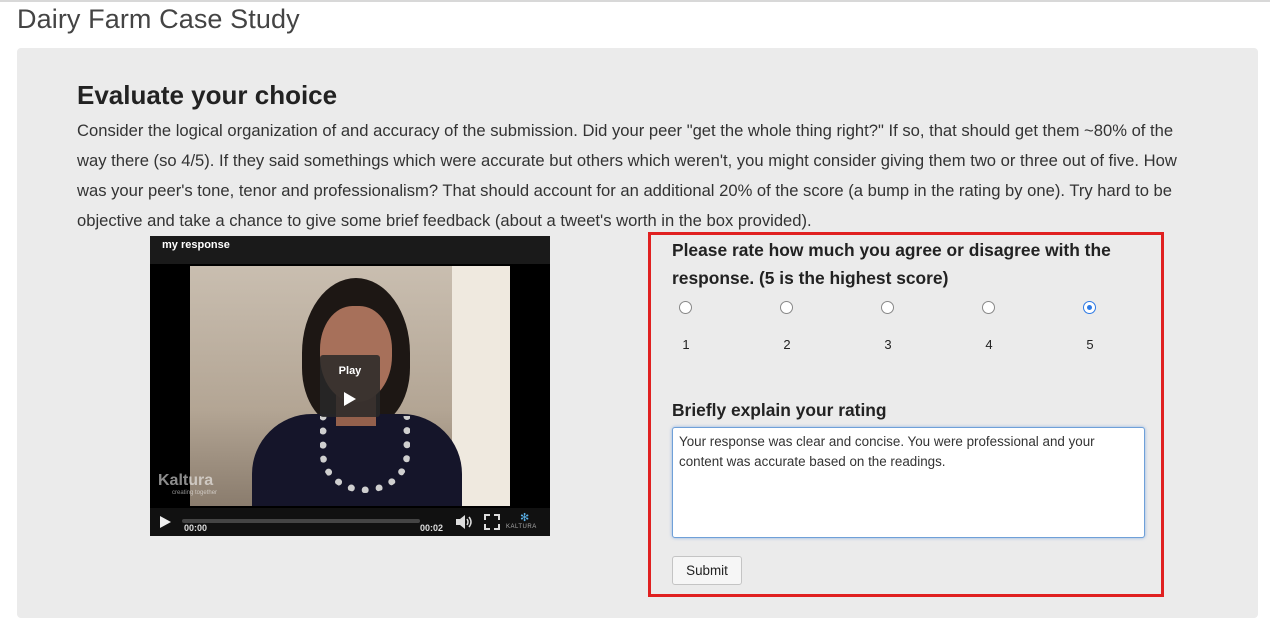 Image resolution: width=1270 pixels, height=618 pixels. What do you see at coordinates (165, 522) in the screenshot?
I see `play-pause-icon` at bounding box center [165, 522].